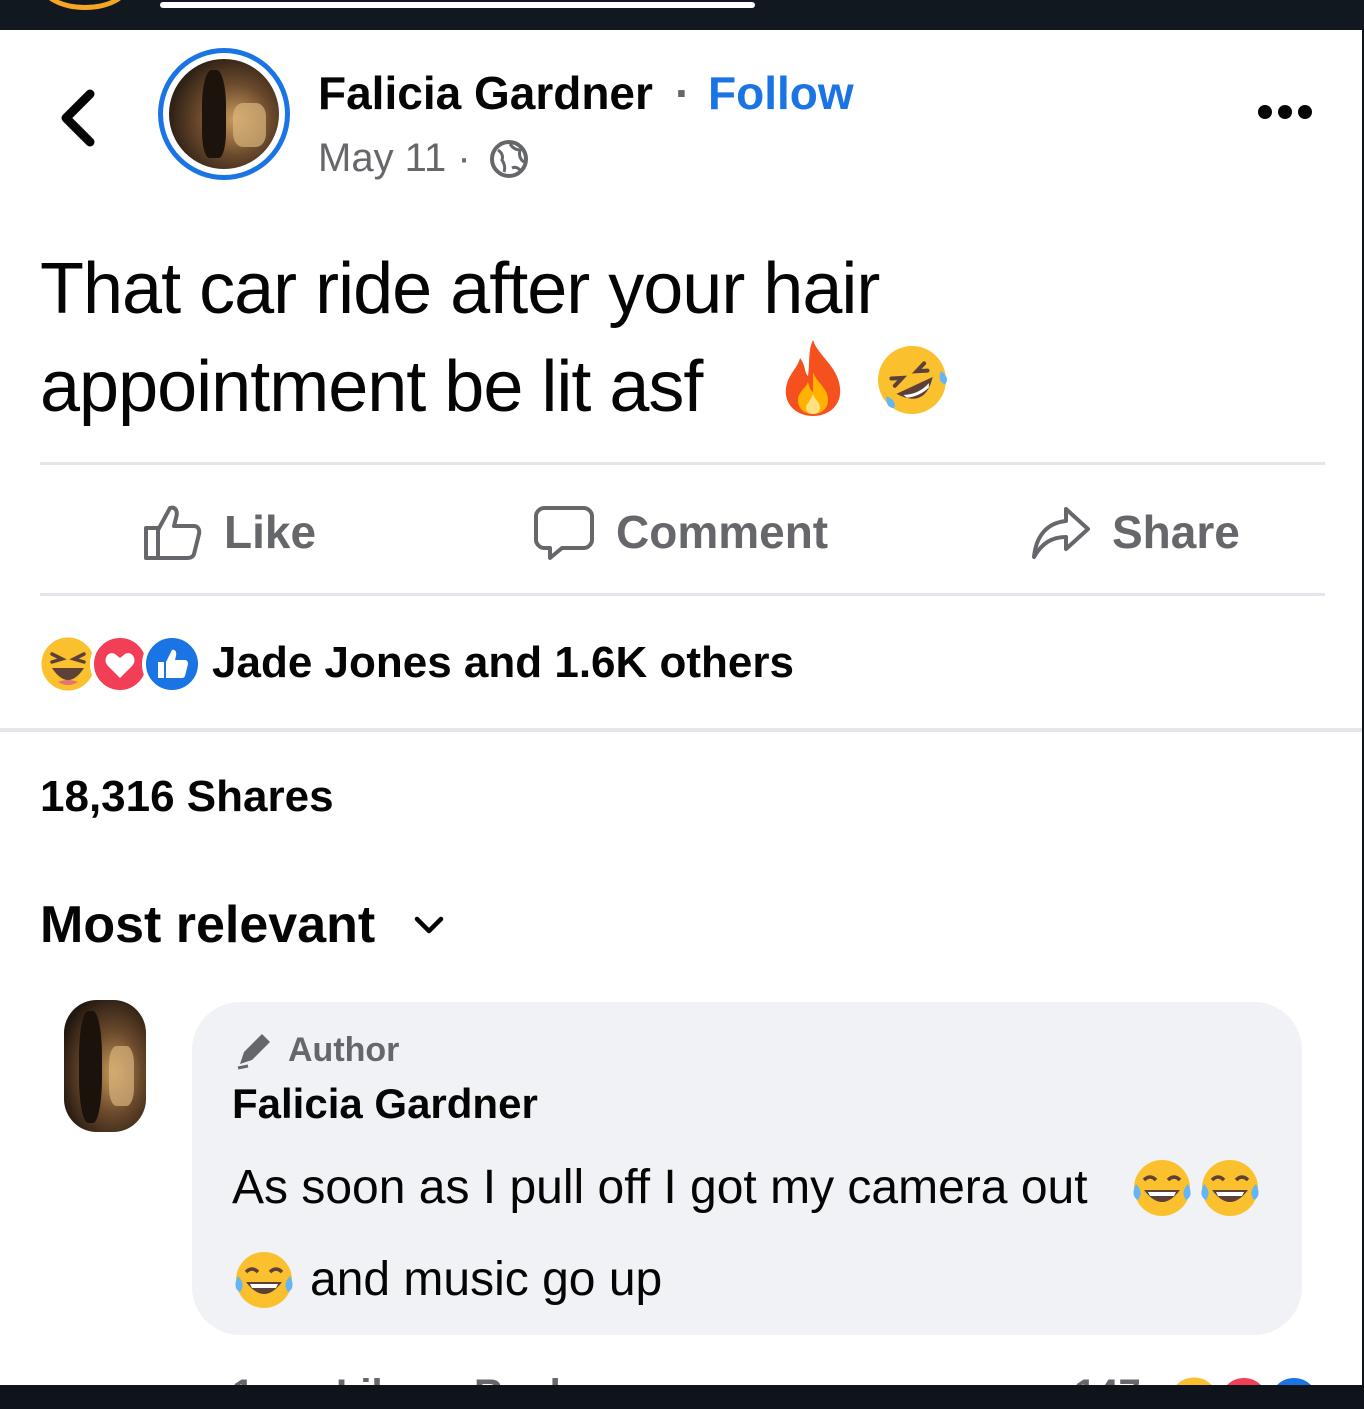 This screenshot has height=1409, width=1364. What do you see at coordinates (813, 378) in the screenshot?
I see `fire-emoji-icon` at bounding box center [813, 378].